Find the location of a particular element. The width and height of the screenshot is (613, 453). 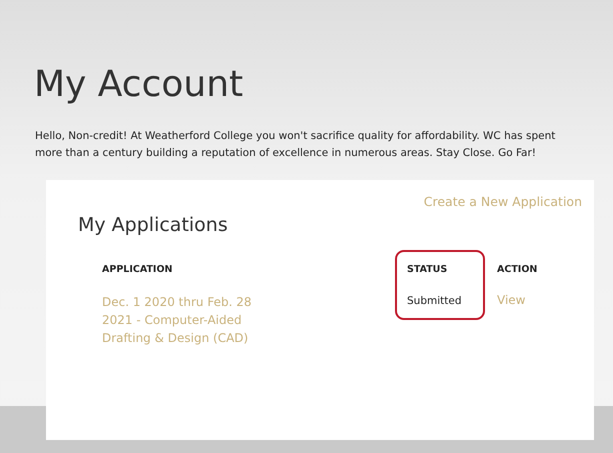

column-header: STATUS is located at coordinates (427, 269).